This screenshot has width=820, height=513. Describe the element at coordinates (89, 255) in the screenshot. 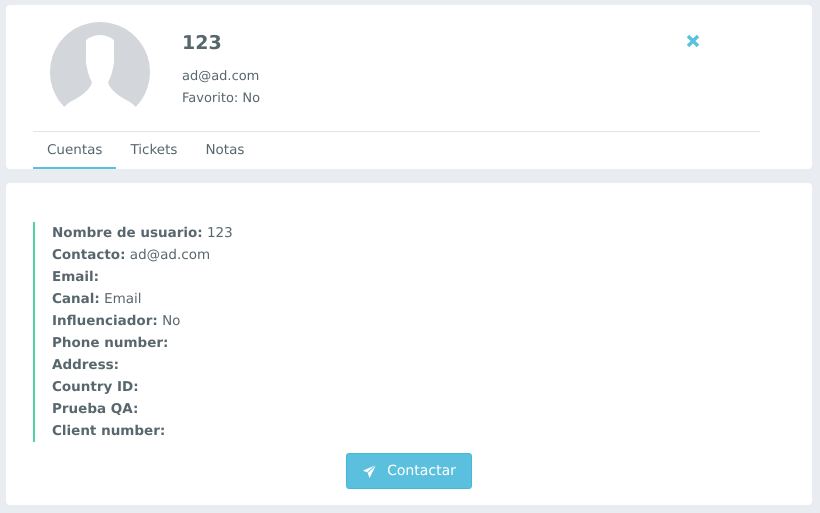

I see `field-label: Contacto:` at that location.